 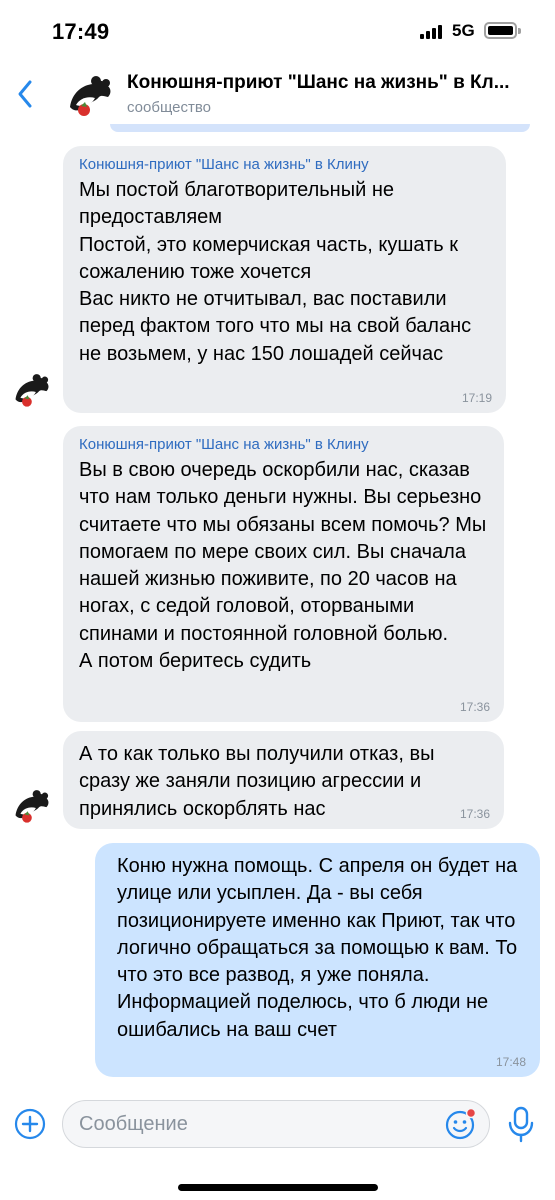 What do you see at coordinates (169, 107) in the screenshot?
I see `chat-subtitle: сообщество` at bounding box center [169, 107].